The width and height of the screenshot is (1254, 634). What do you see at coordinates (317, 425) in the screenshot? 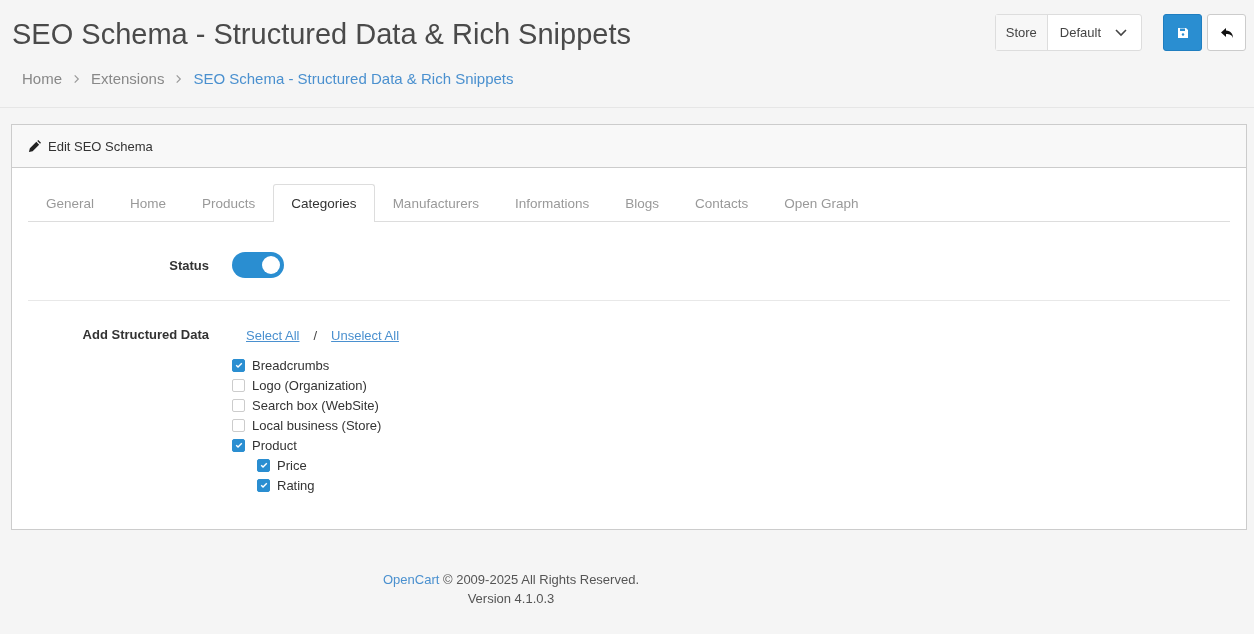
I see `checkbox-label: Local business (Store)` at bounding box center [317, 425].